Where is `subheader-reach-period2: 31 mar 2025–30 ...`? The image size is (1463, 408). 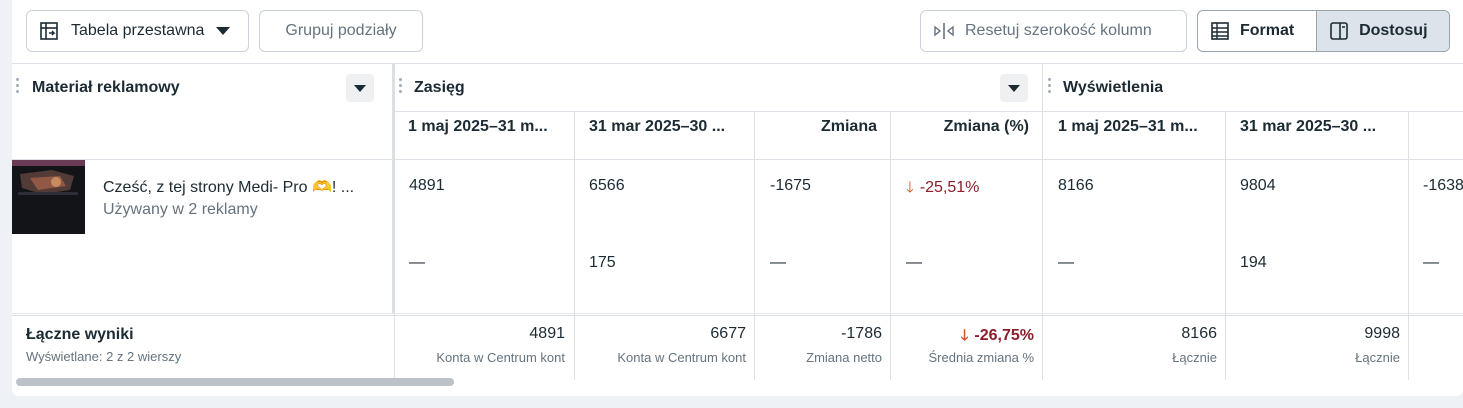 subheader-reach-period2: 31 mar 2025–30 ... is located at coordinates (667, 127).